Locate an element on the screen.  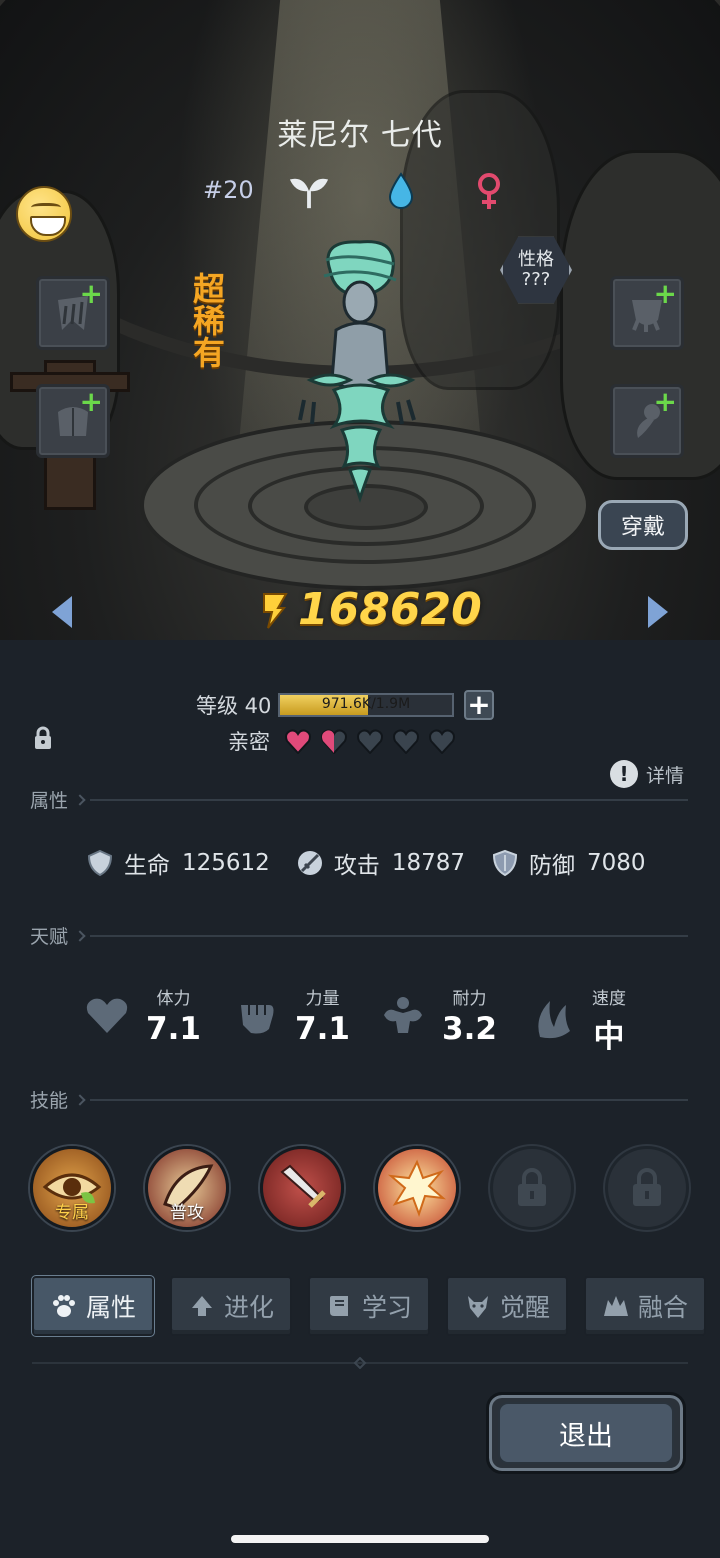
detail-button: ! 详情 is located at coordinates (647, 774).